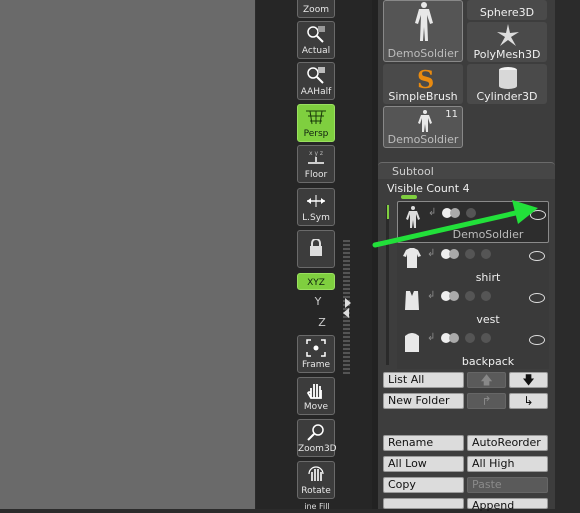 Image resolution: width=580 pixels, height=513 pixels. What do you see at coordinates (488, 319) in the screenshot?
I see `subtool-name: vest` at bounding box center [488, 319].